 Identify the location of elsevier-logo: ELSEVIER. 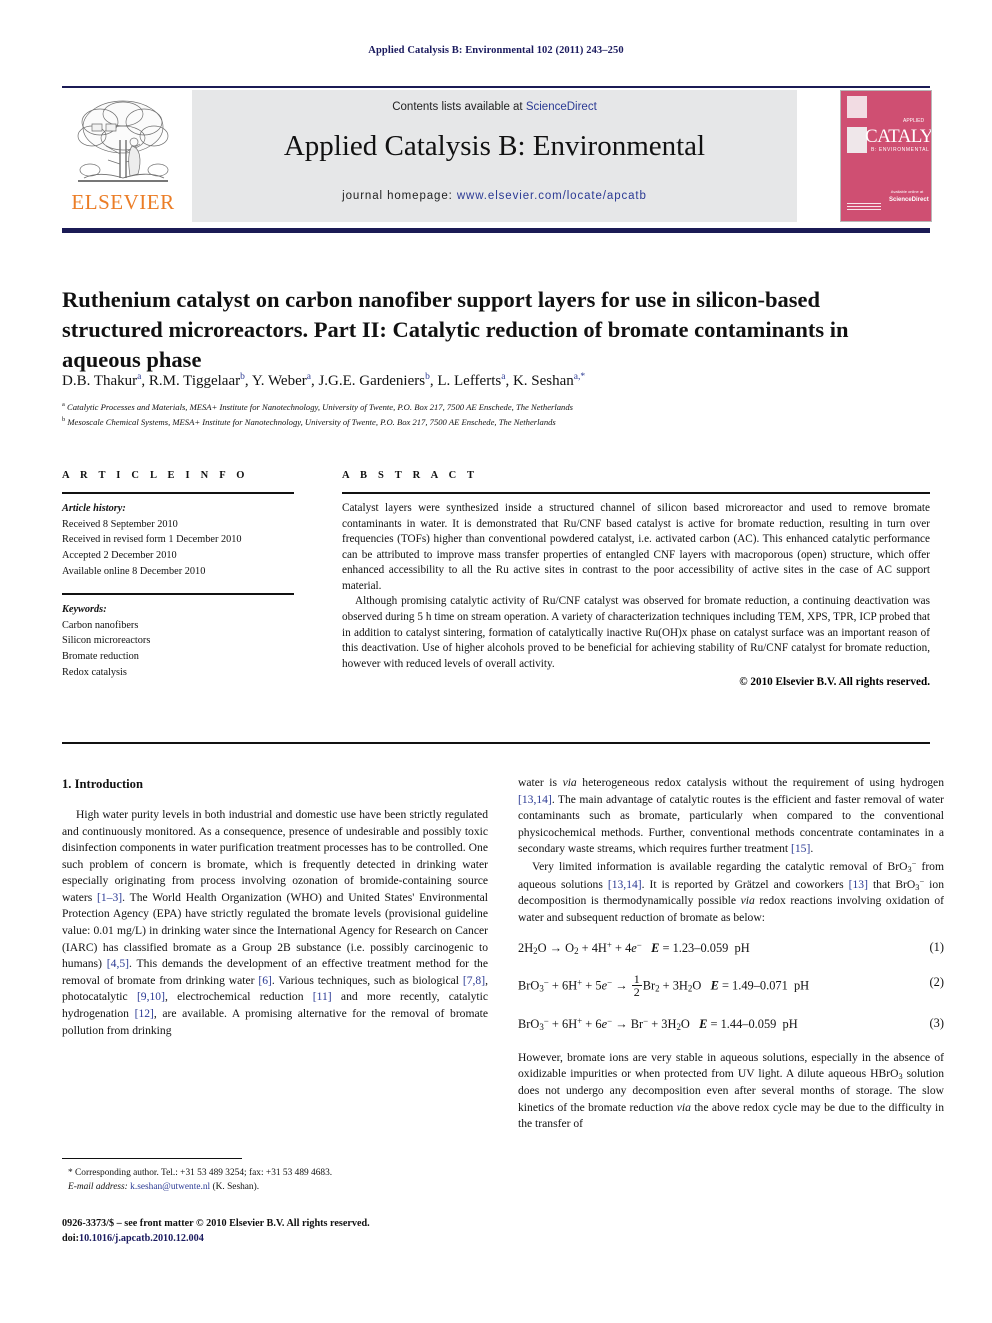
(123, 156).